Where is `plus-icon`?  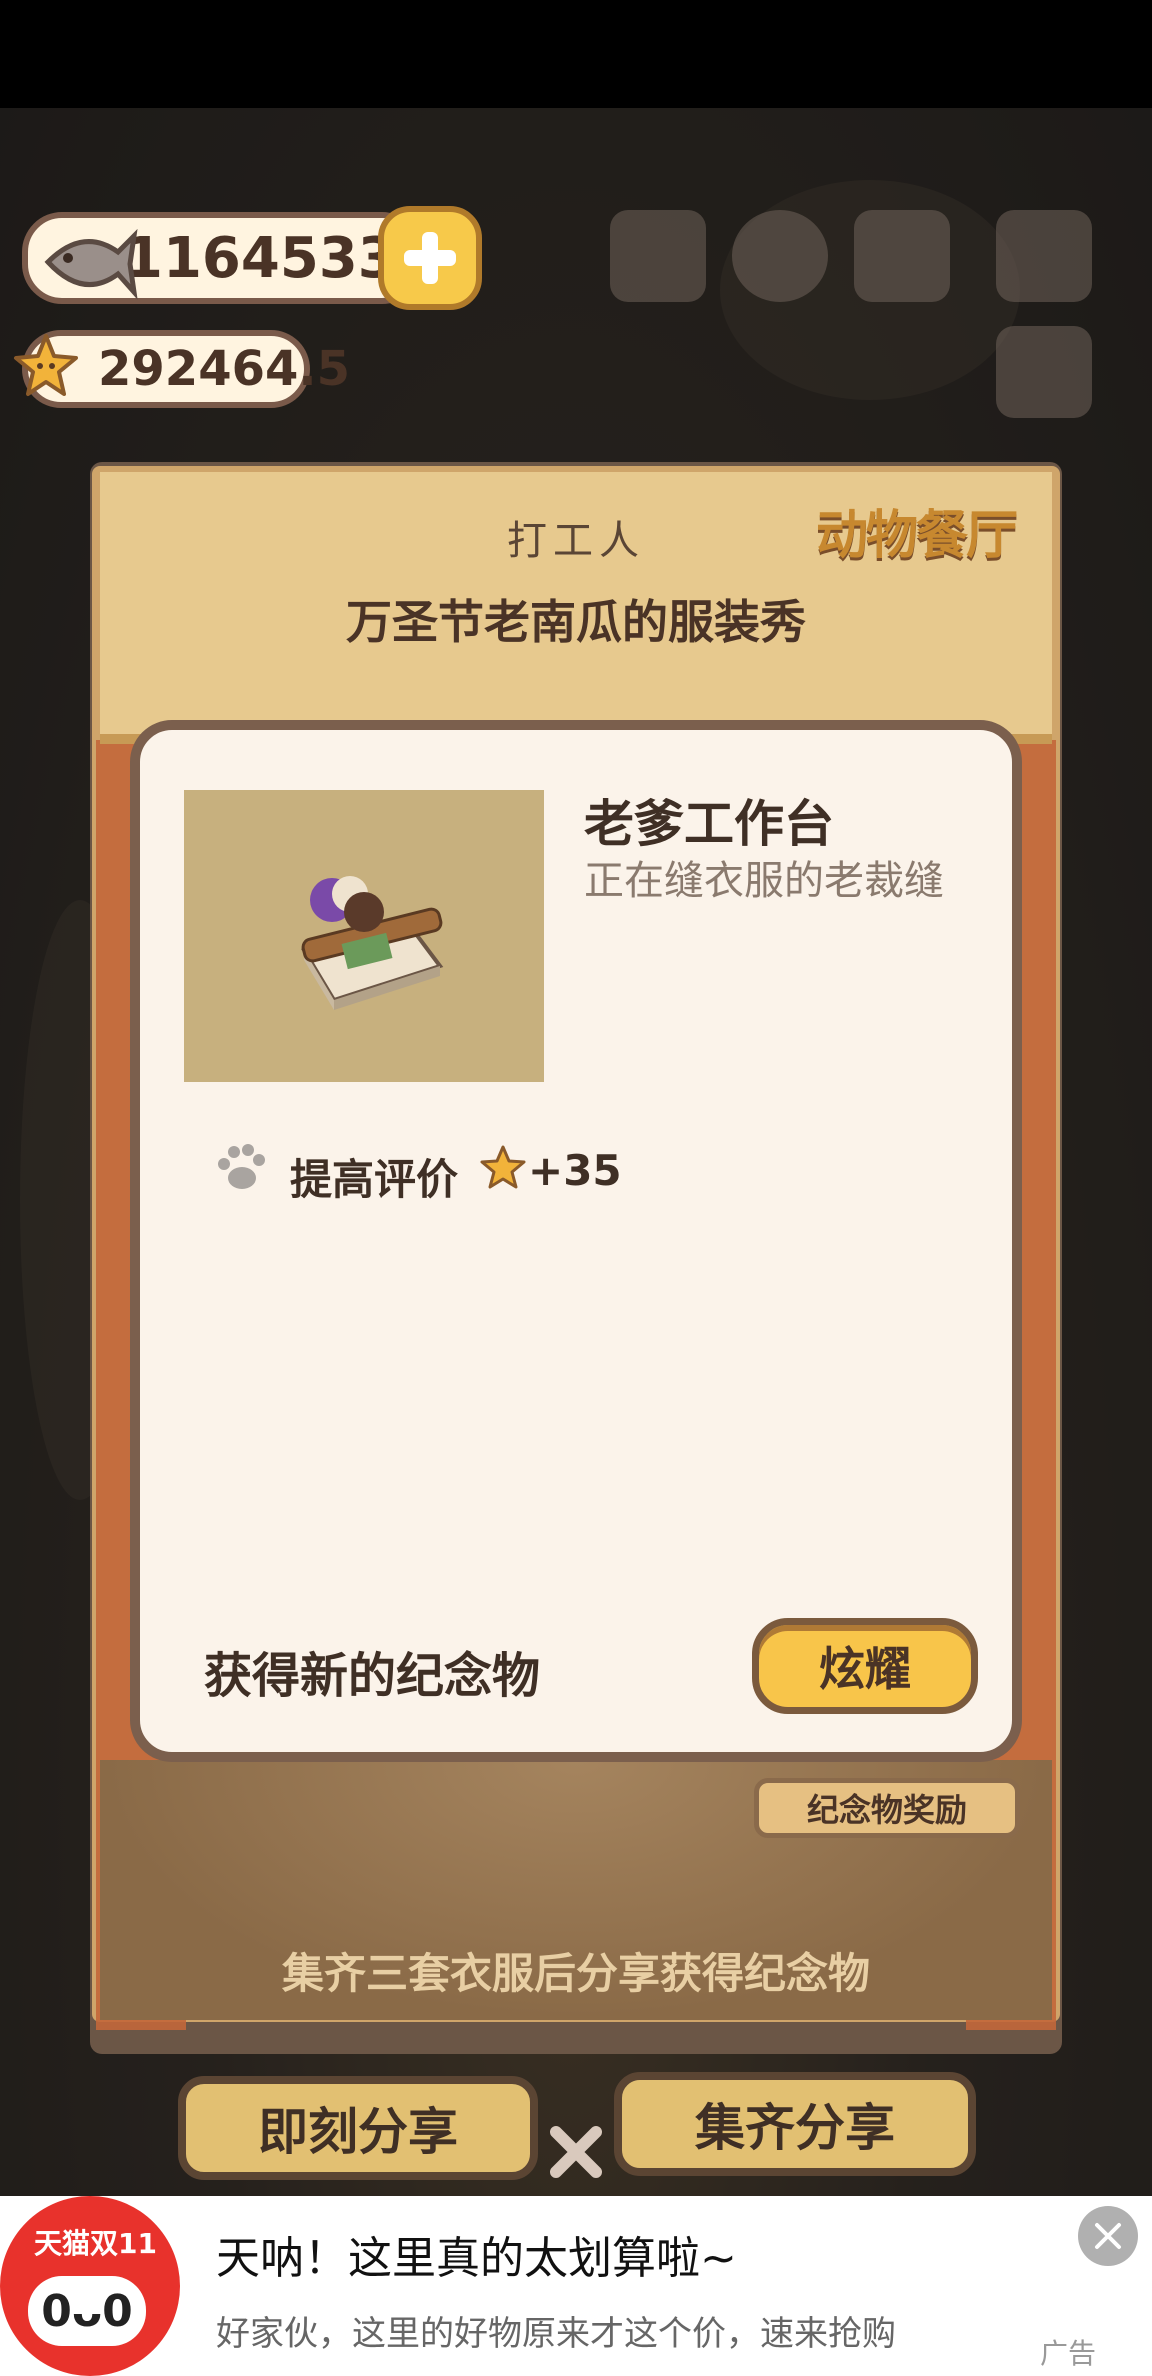
plus-icon is located at coordinates (430, 258).